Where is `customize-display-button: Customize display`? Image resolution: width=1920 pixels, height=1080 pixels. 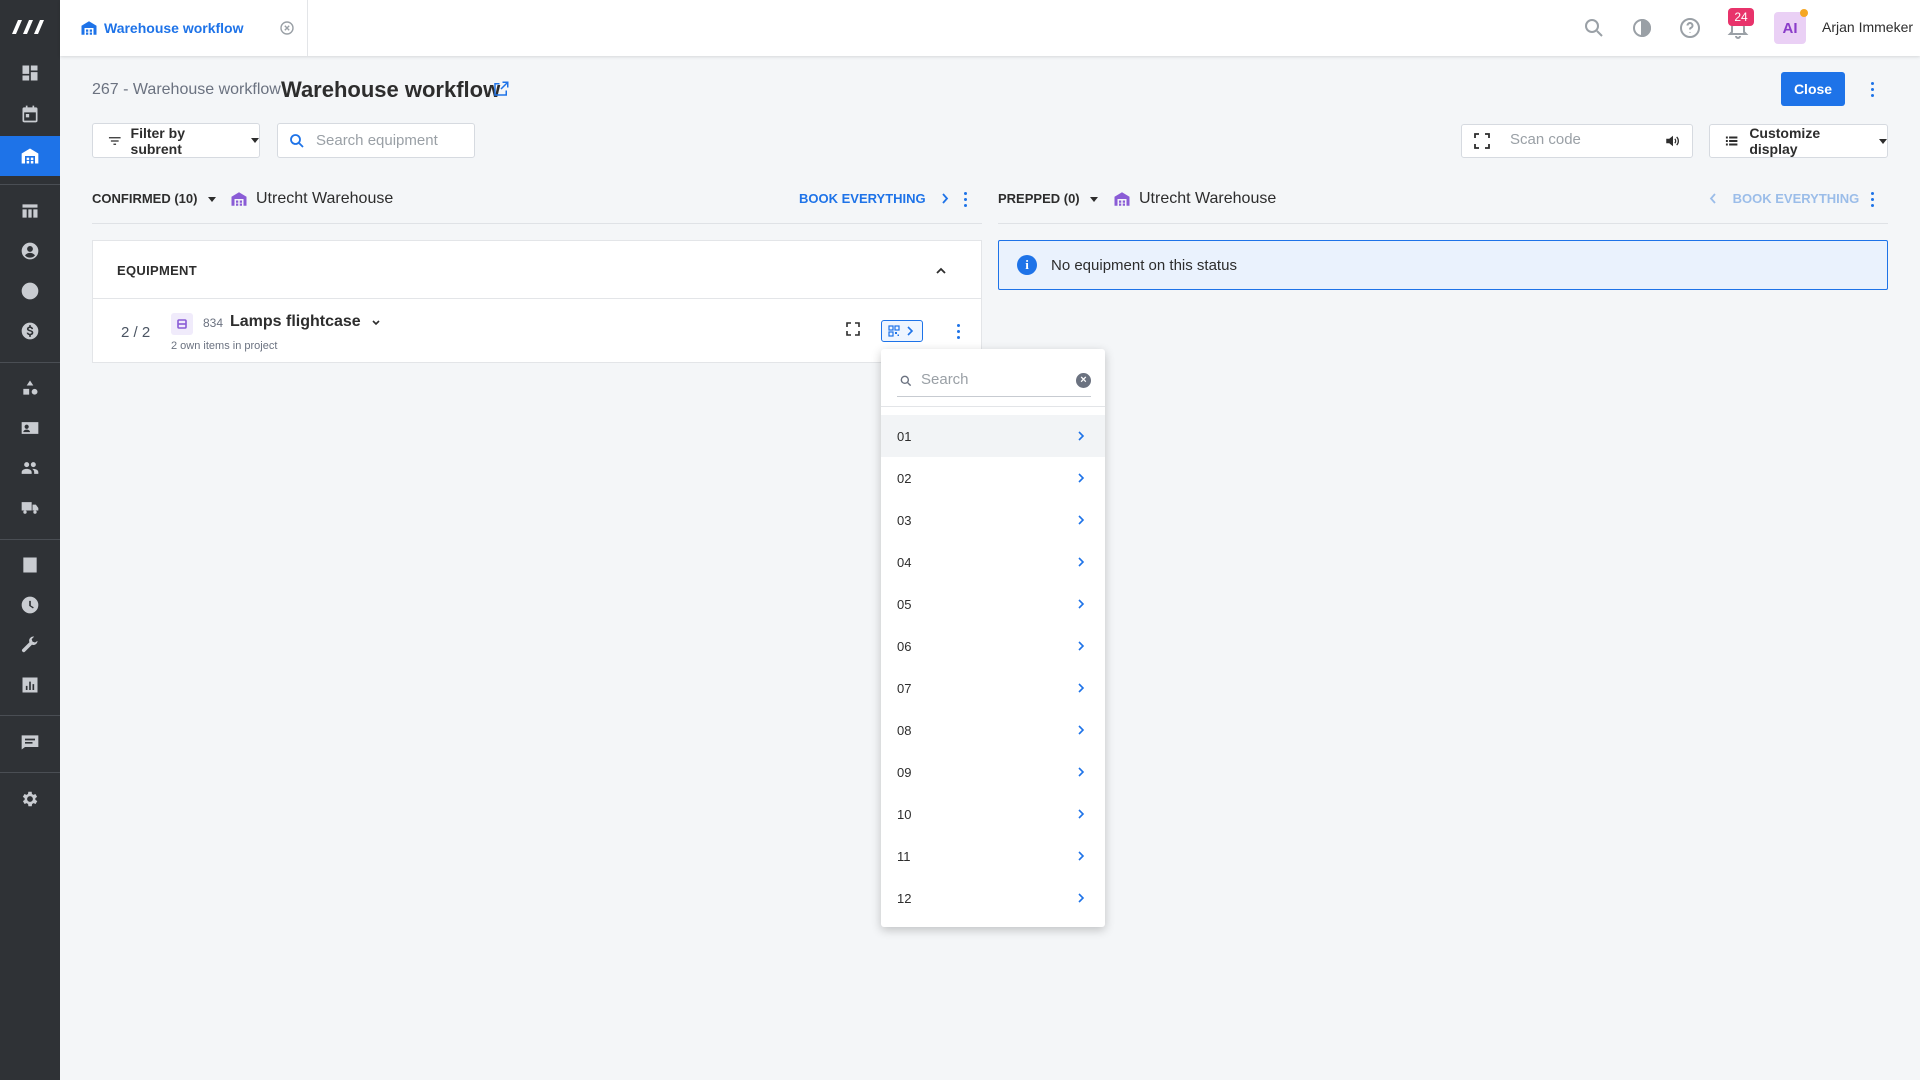 customize-display-button: Customize display is located at coordinates (1798, 141).